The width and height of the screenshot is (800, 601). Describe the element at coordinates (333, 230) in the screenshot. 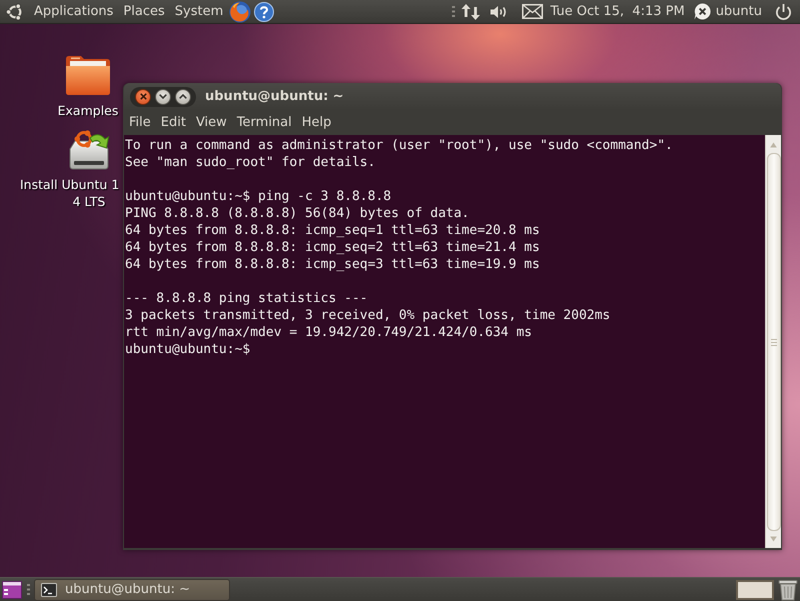

I see `terminal-line: 64 bytes from 8.8.8.8: icmp_seq=1 ttl=63 time=20.8 ms` at that location.